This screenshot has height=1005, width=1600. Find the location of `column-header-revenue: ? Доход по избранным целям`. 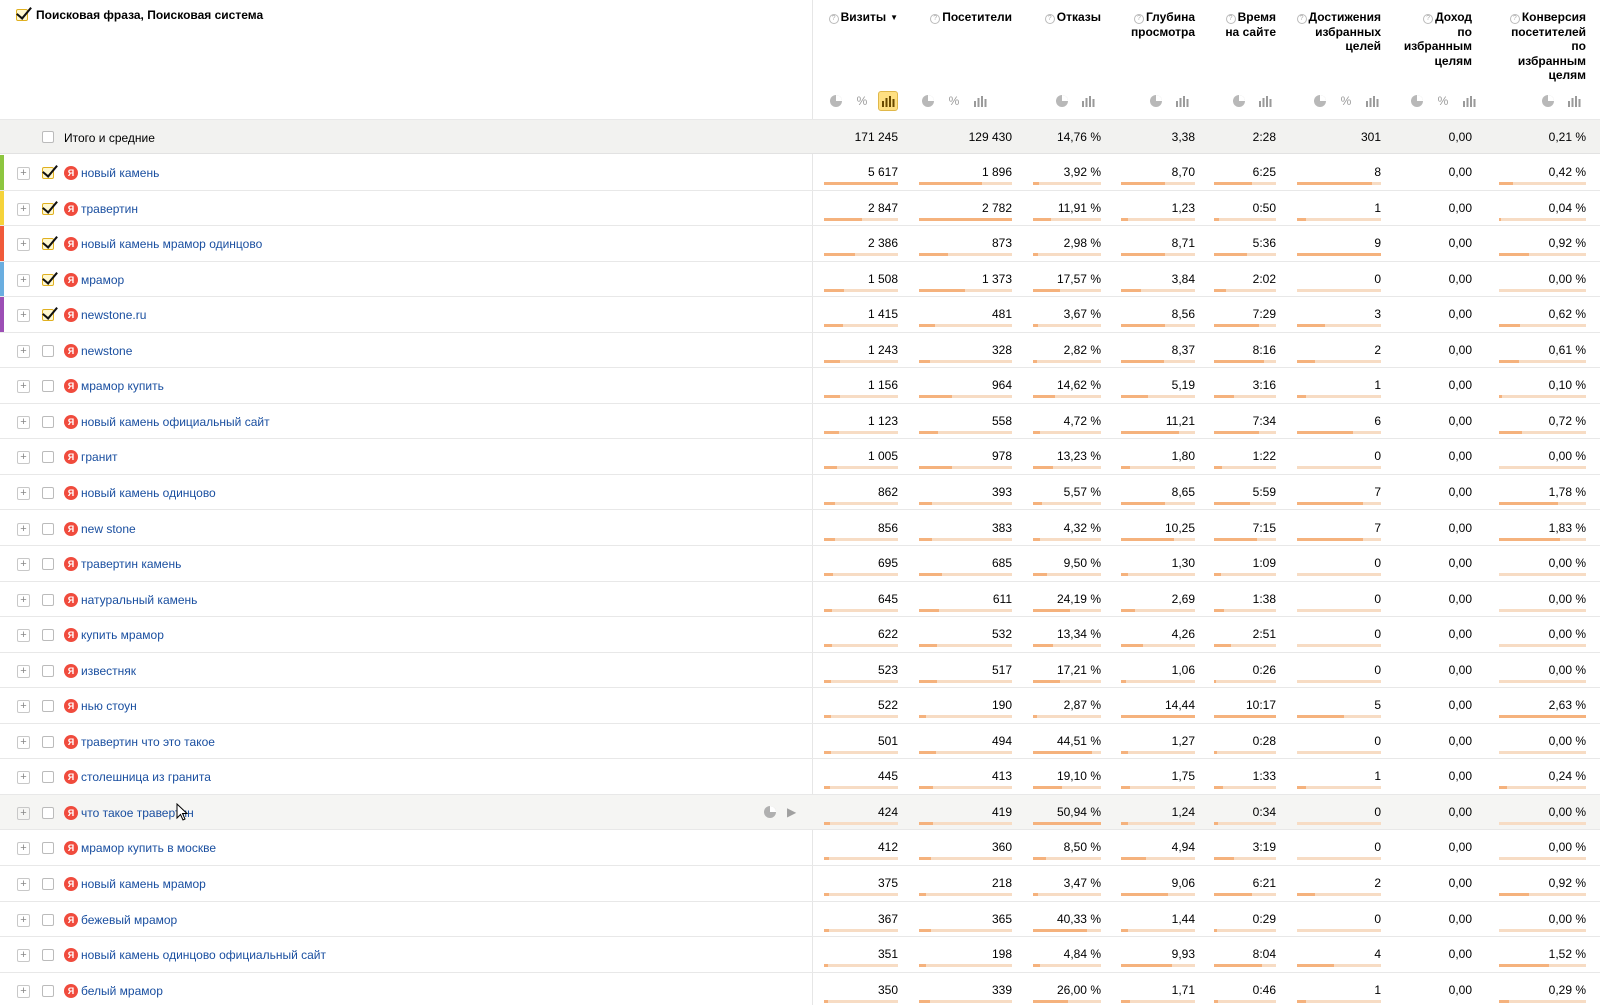

column-header-revenue: ? Доход по избранным целям is located at coordinates (1438, 39).